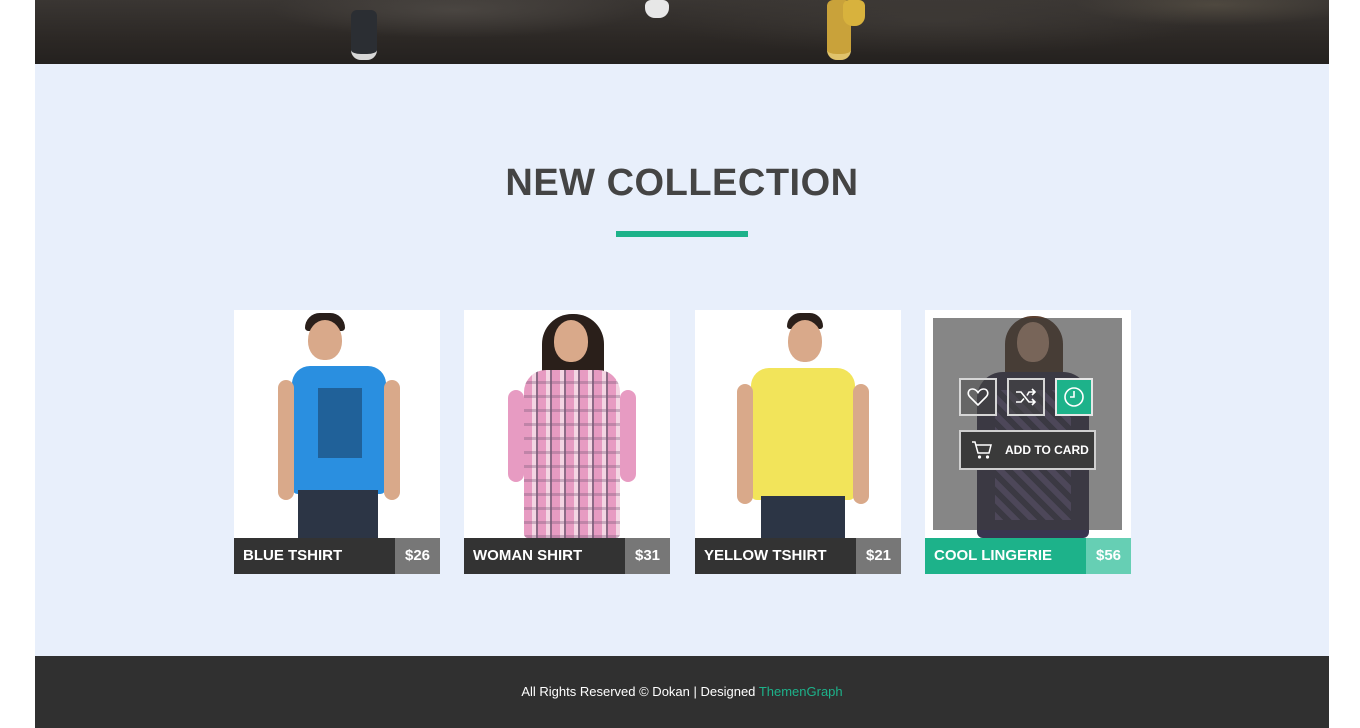 This screenshot has height=728, width=1360. I want to click on product-hover-overlay: ADD TO CARD, so click(1027, 424).